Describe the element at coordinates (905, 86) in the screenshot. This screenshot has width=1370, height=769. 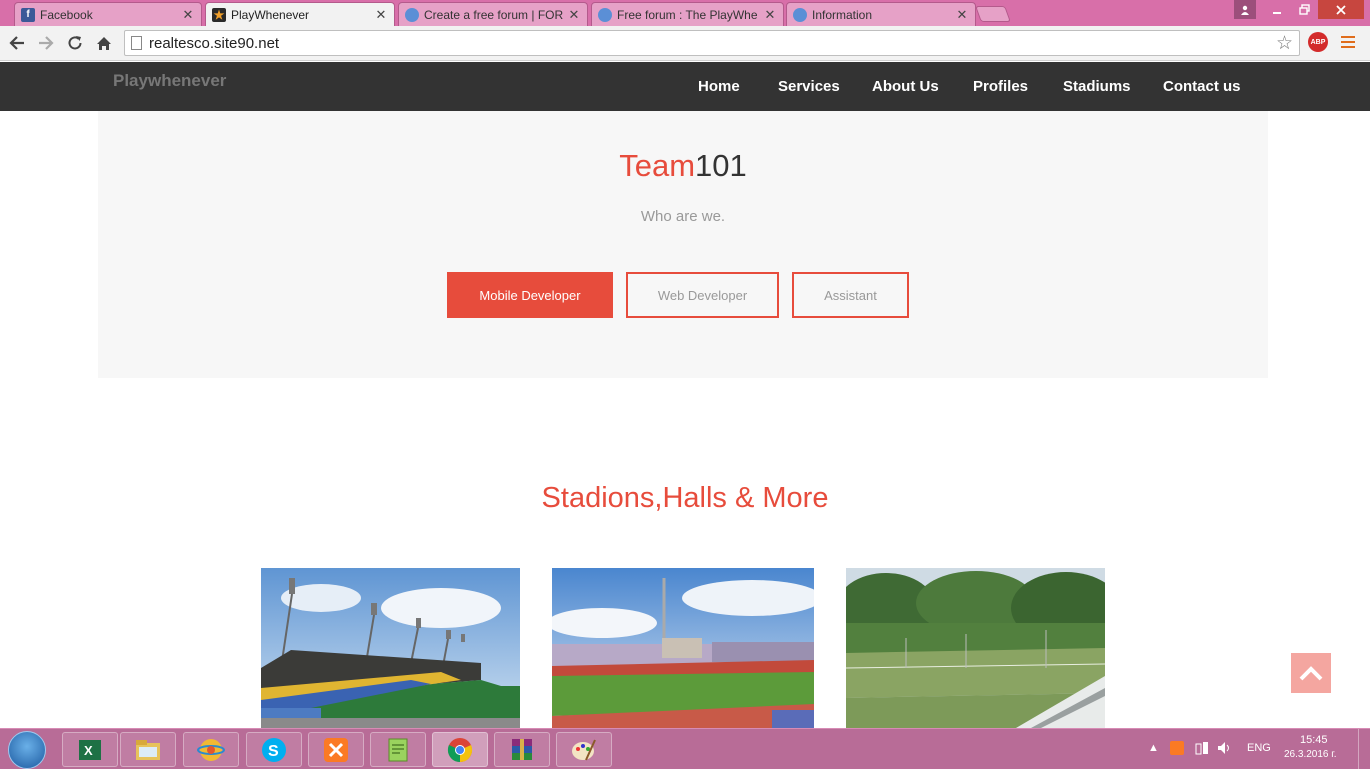
I see `nav-about-us: About Us` at that location.